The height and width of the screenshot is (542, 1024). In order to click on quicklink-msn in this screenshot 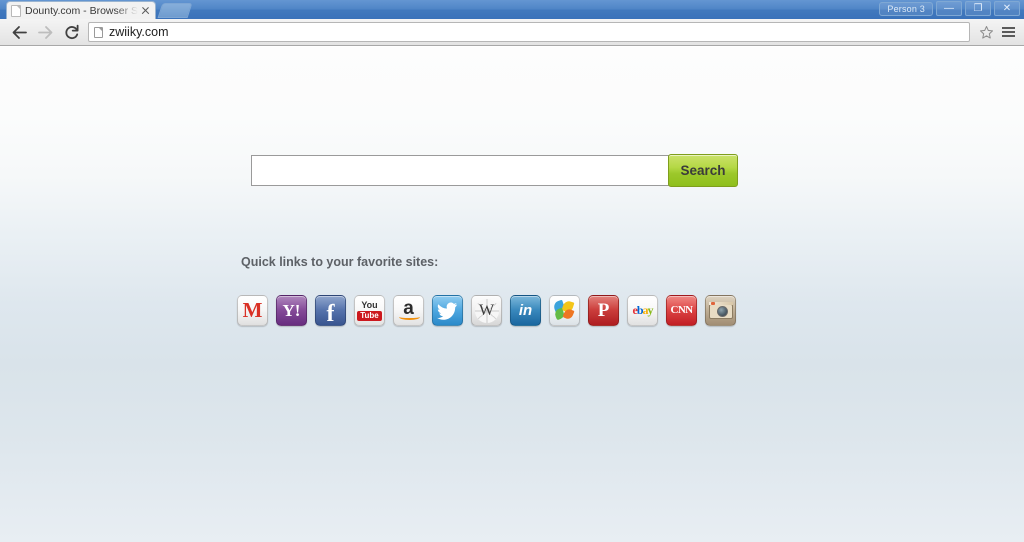, I will do `click(564, 310)`.